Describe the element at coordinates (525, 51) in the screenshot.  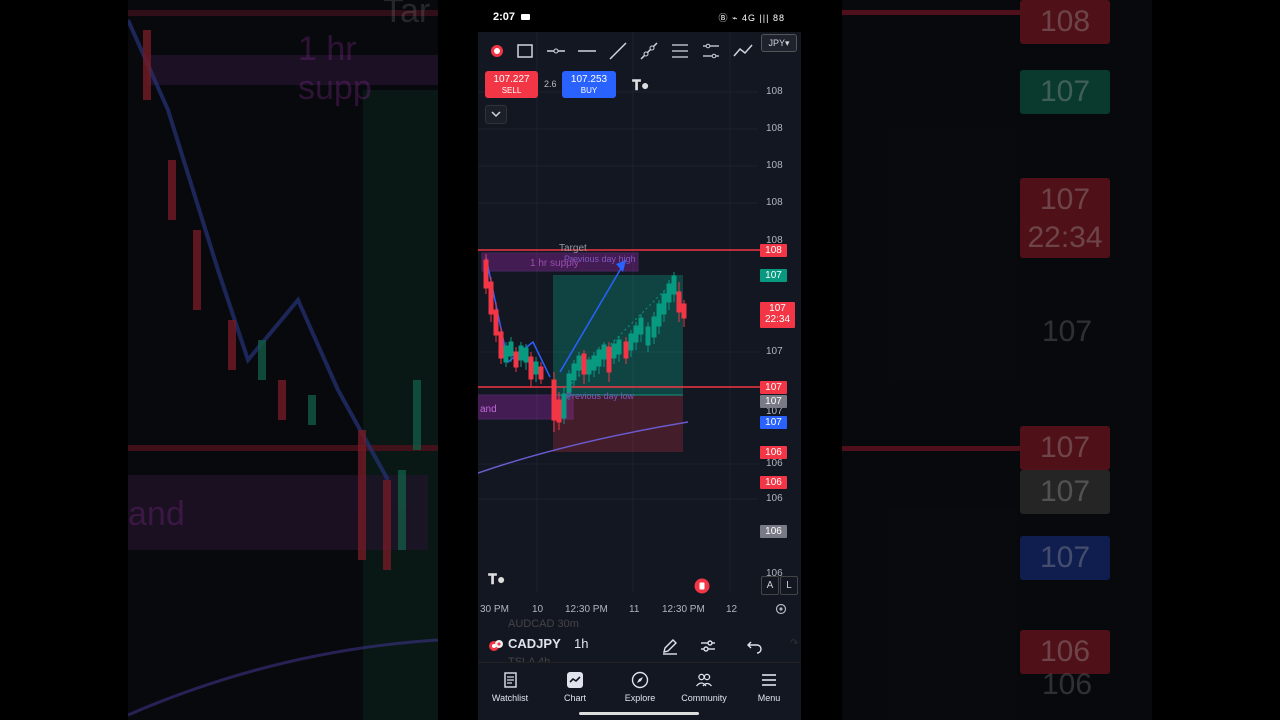
I see `rectangle-tool-icon` at that location.